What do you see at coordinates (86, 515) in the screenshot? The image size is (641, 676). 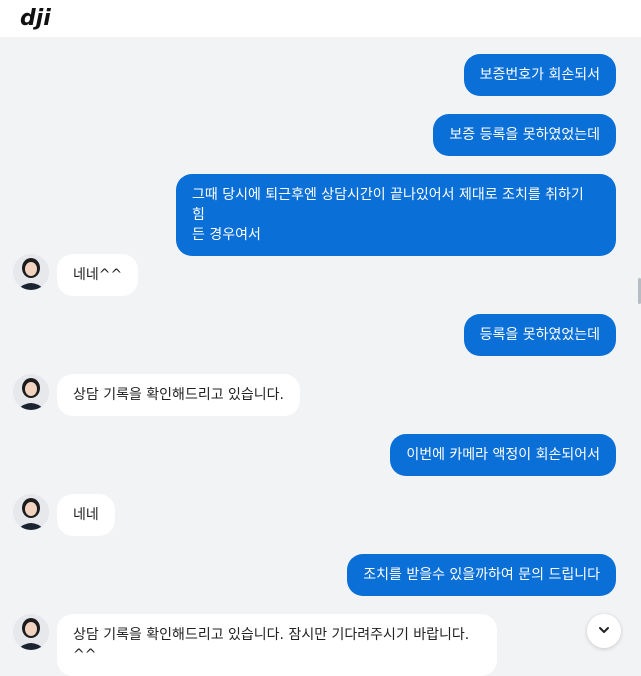 I see `agent-message: 네네` at bounding box center [86, 515].